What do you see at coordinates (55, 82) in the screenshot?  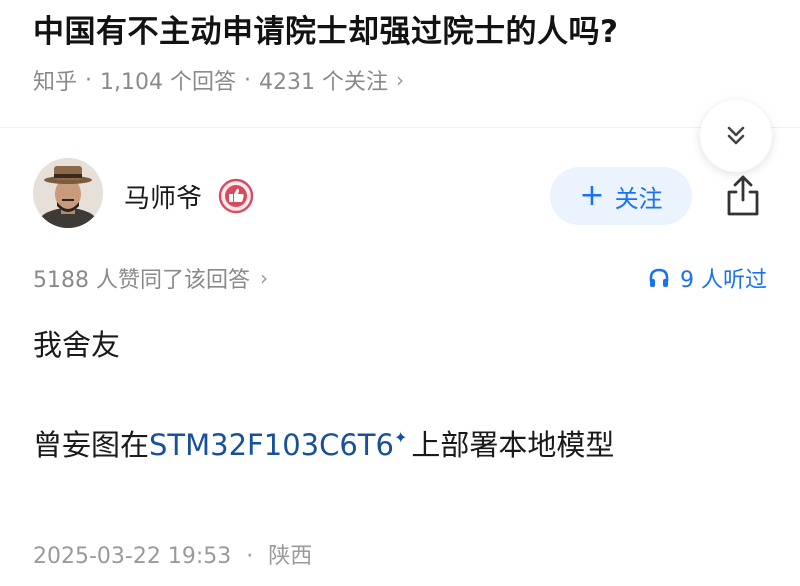 I see `source-label: 知乎` at bounding box center [55, 82].